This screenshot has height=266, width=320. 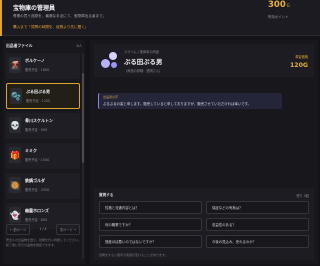 I want to click on question-button: 何の職業ですか？, so click(x=150, y=224).